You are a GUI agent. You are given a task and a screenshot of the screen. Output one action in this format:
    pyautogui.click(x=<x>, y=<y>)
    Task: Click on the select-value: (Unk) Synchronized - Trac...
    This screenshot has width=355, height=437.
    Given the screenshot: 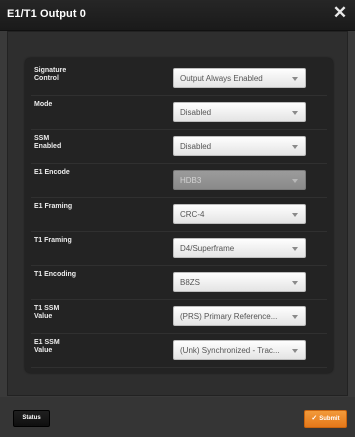 What is the action you would take?
    pyautogui.click(x=230, y=350)
    